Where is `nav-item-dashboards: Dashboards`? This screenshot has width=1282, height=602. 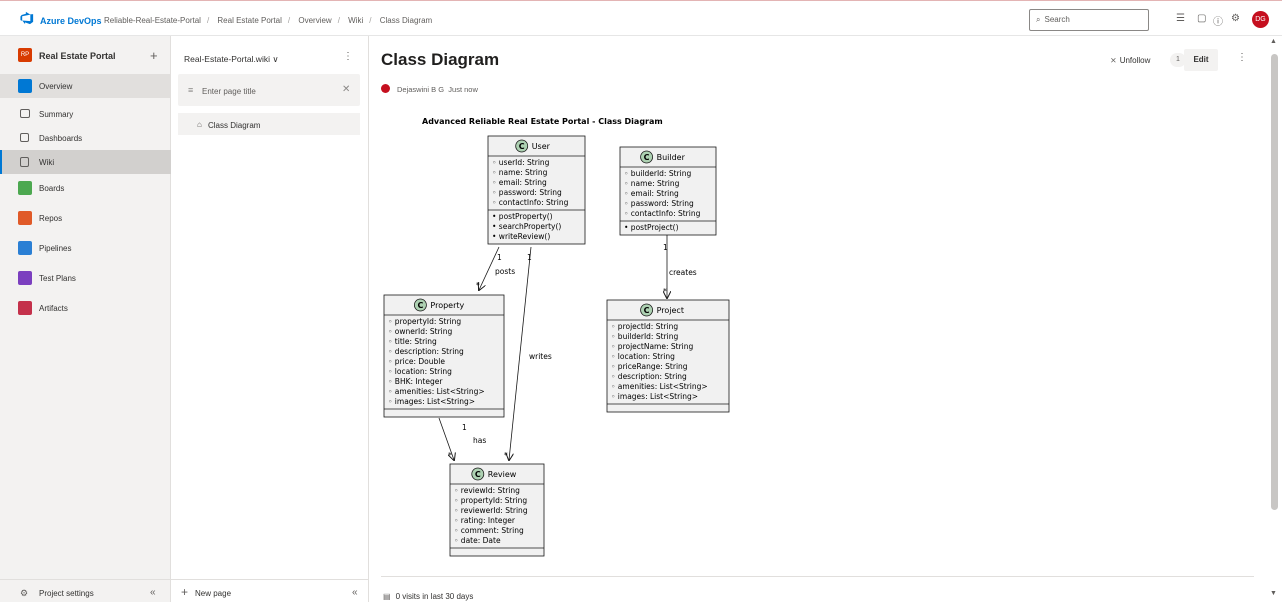 nav-item-dashboards: Dashboards is located at coordinates (85, 138).